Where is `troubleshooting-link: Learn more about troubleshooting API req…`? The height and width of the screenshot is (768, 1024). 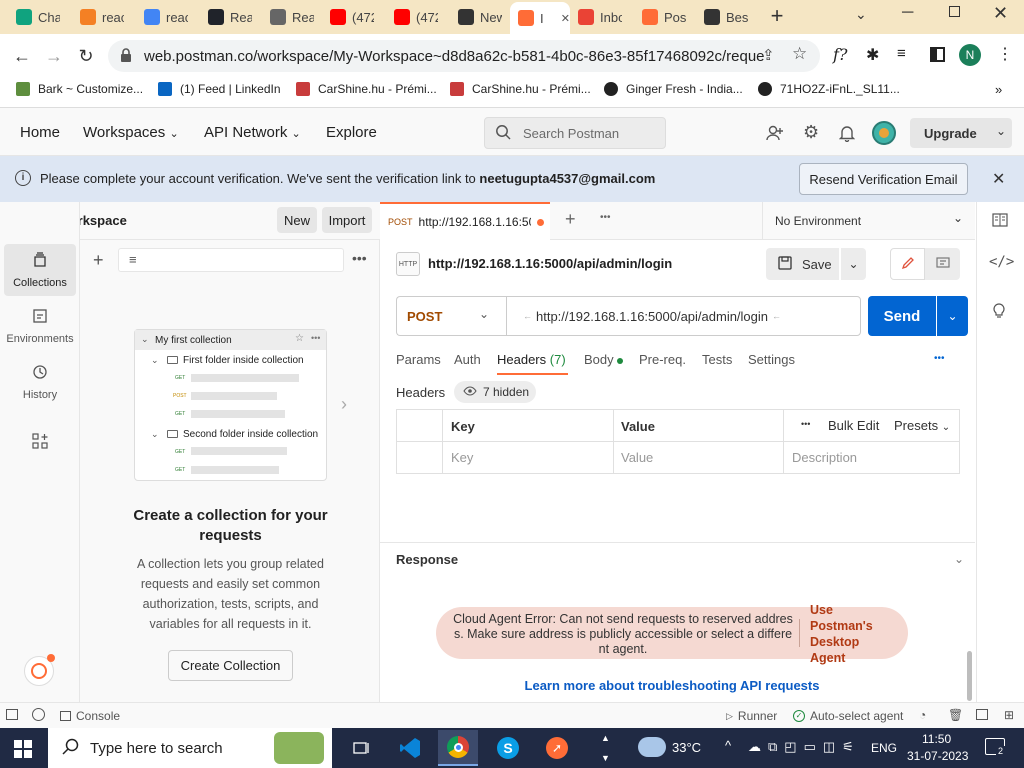
troubleshooting-link: Learn more about troubleshooting API req… is located at coordinates (672, 685).